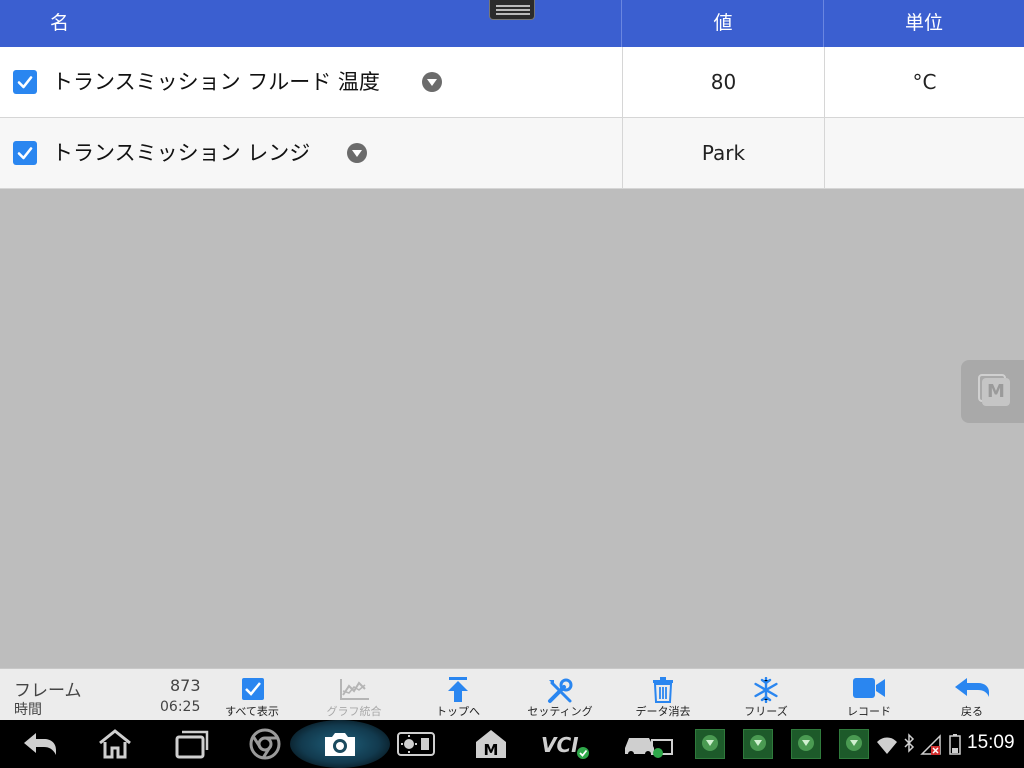  Describe the element at coordinates (723, 153) in the screenshot. I see `row-value: Park` at that location.